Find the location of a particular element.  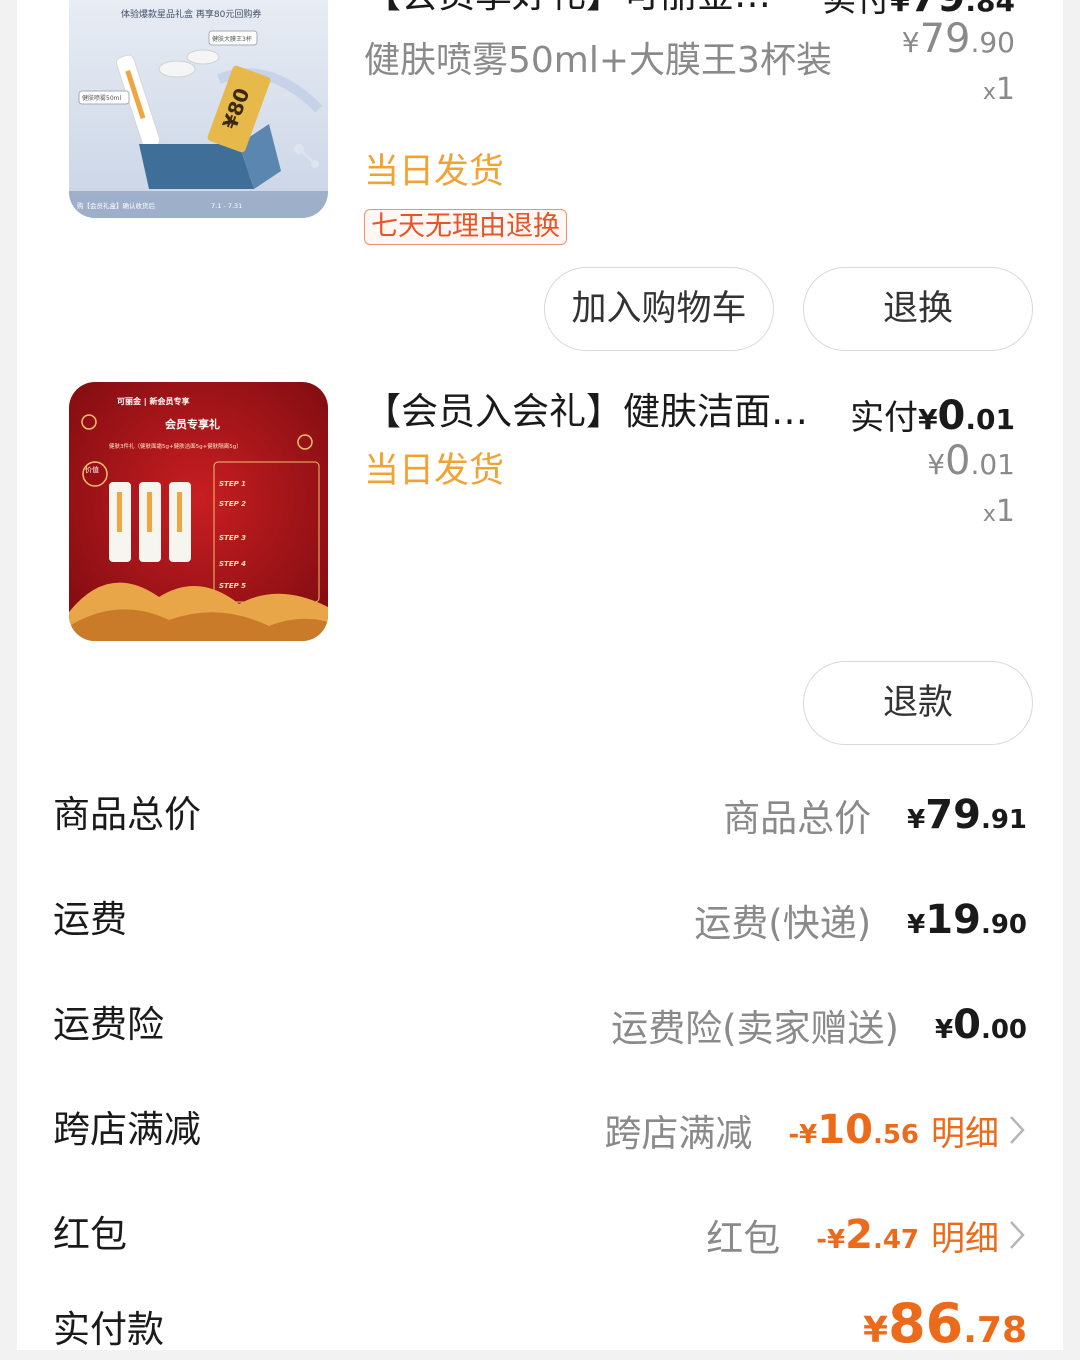

svg-text: 健肤3件礼（健肤面霜5g+健肤洁面5g+健肤隔离5g） is located at coordinates (175, 446).